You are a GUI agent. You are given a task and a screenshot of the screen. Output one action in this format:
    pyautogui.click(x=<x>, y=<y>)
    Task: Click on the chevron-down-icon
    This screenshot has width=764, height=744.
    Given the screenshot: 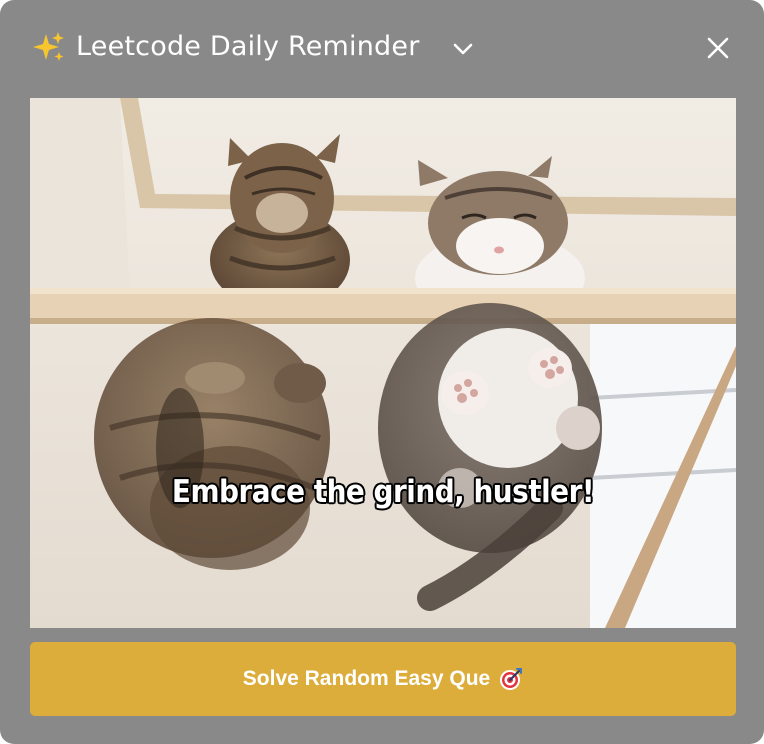 What is the action you would take?
    pyautogui.click(x=463, y=49)
    